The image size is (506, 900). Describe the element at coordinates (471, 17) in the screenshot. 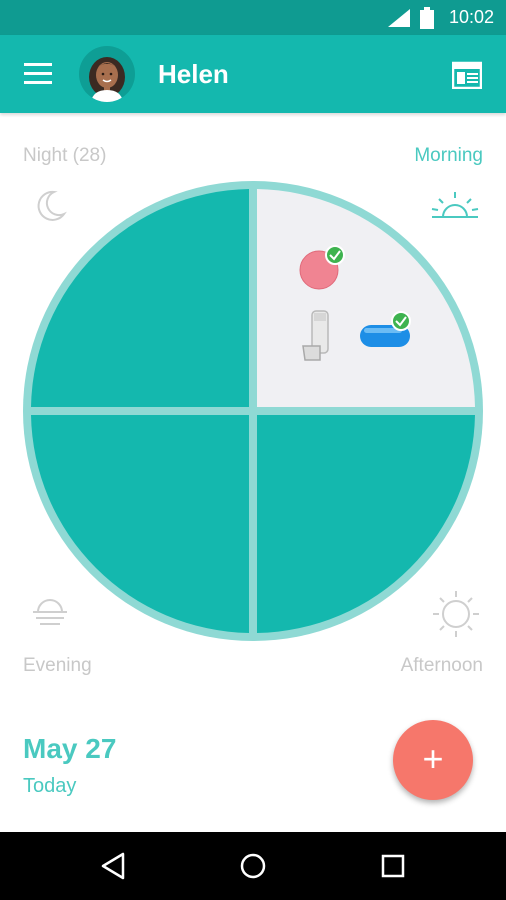

I see `status-time: 10:02` at that location.